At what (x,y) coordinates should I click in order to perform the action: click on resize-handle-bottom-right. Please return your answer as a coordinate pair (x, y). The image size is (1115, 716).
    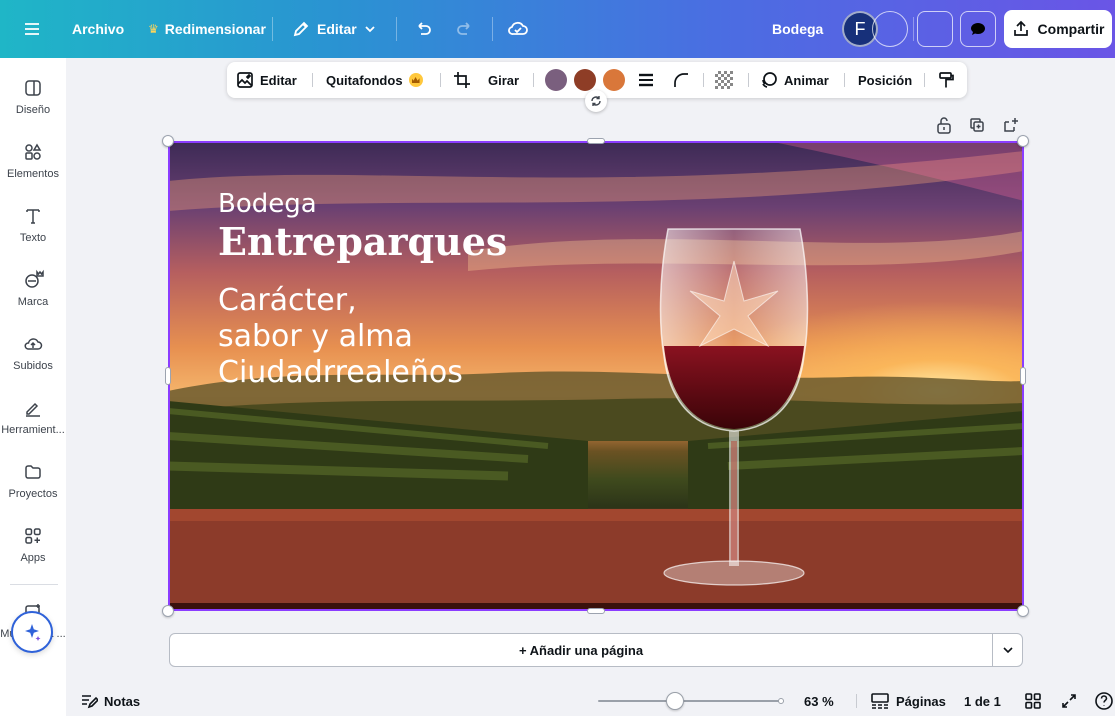
    Looking at the image, I should click on (1023, 611).